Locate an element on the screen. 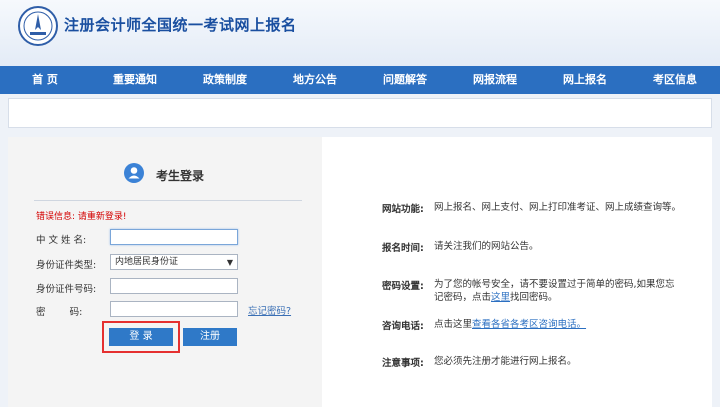 This screenshot has height=407, width=720. info-key: 咨询电话: is located at coordinates (403, 326).